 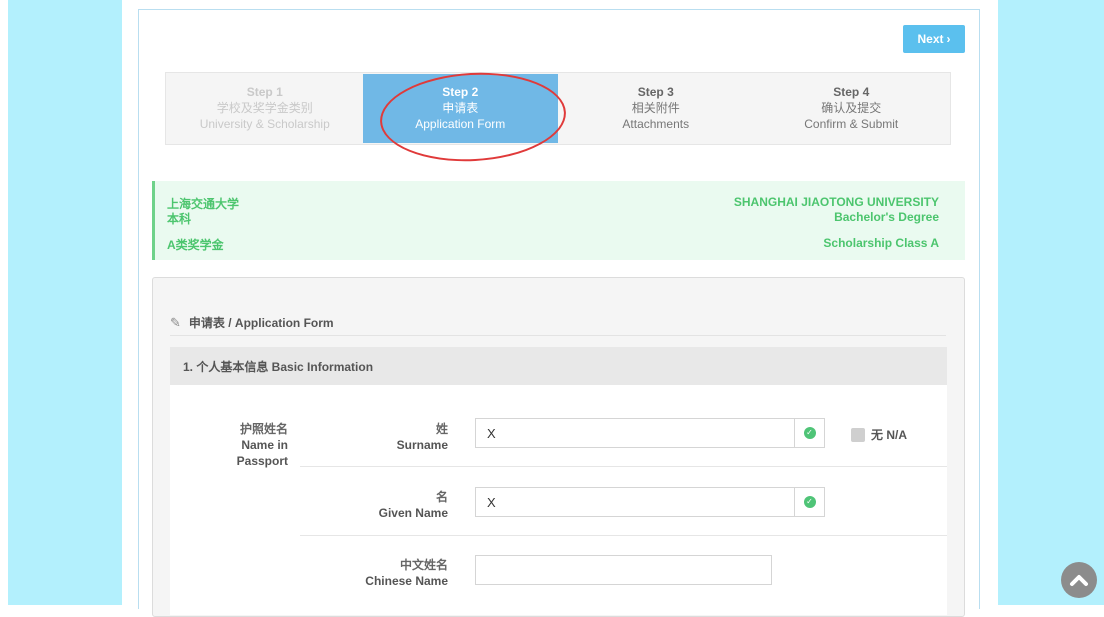 What do you see at coordinates (179, 219) in the screenshot?
I see `degree-cn: 本科` at bounding box center [179, 219].